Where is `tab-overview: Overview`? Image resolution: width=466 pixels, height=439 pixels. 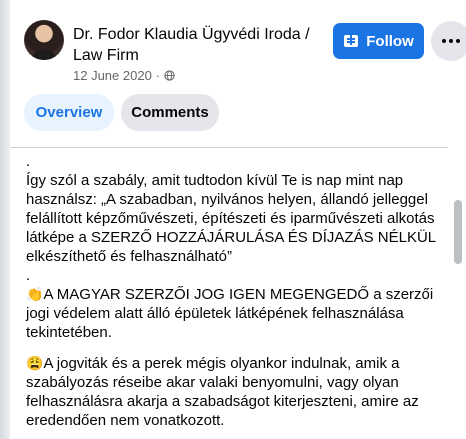
tab-overview: Overview is located at coordinates (69, 112).